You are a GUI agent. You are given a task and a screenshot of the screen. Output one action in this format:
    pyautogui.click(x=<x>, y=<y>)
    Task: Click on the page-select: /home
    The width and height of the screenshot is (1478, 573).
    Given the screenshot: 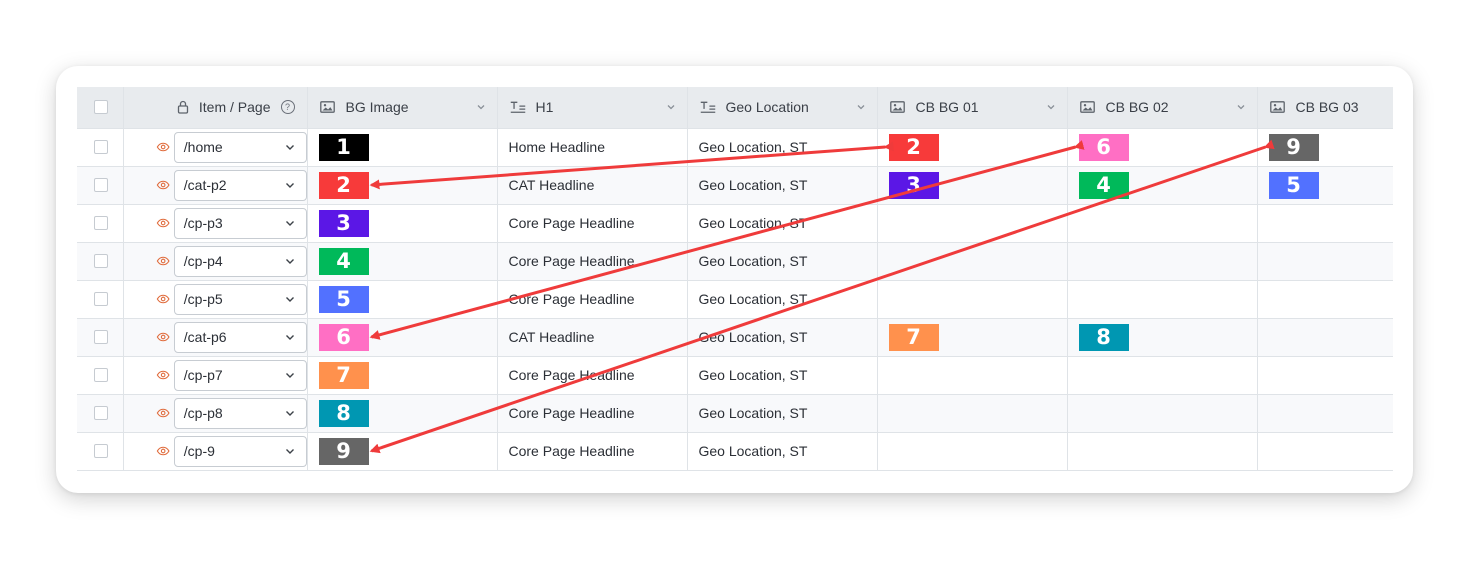 What is the action you would take?
    pyautogui.click(x=240, y=147)
    